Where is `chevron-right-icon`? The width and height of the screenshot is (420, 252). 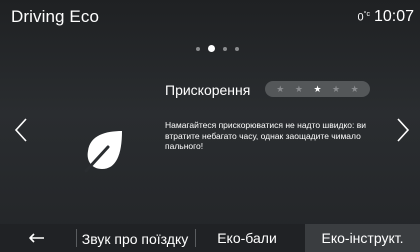 chevron-right-icon is located at coordinates (403, 130).